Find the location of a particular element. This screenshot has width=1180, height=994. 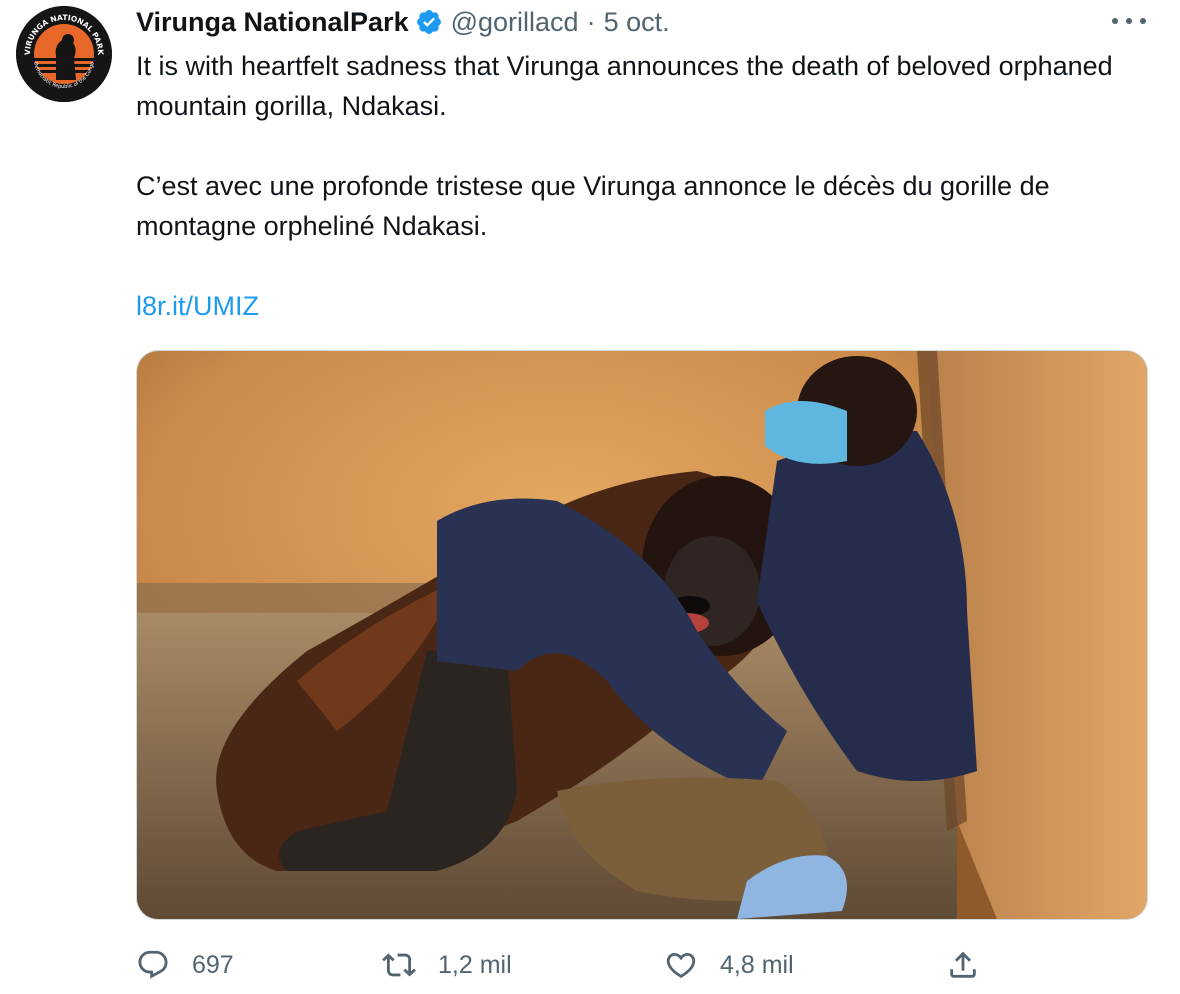

heart-icon is located at coordinates (681, 965).